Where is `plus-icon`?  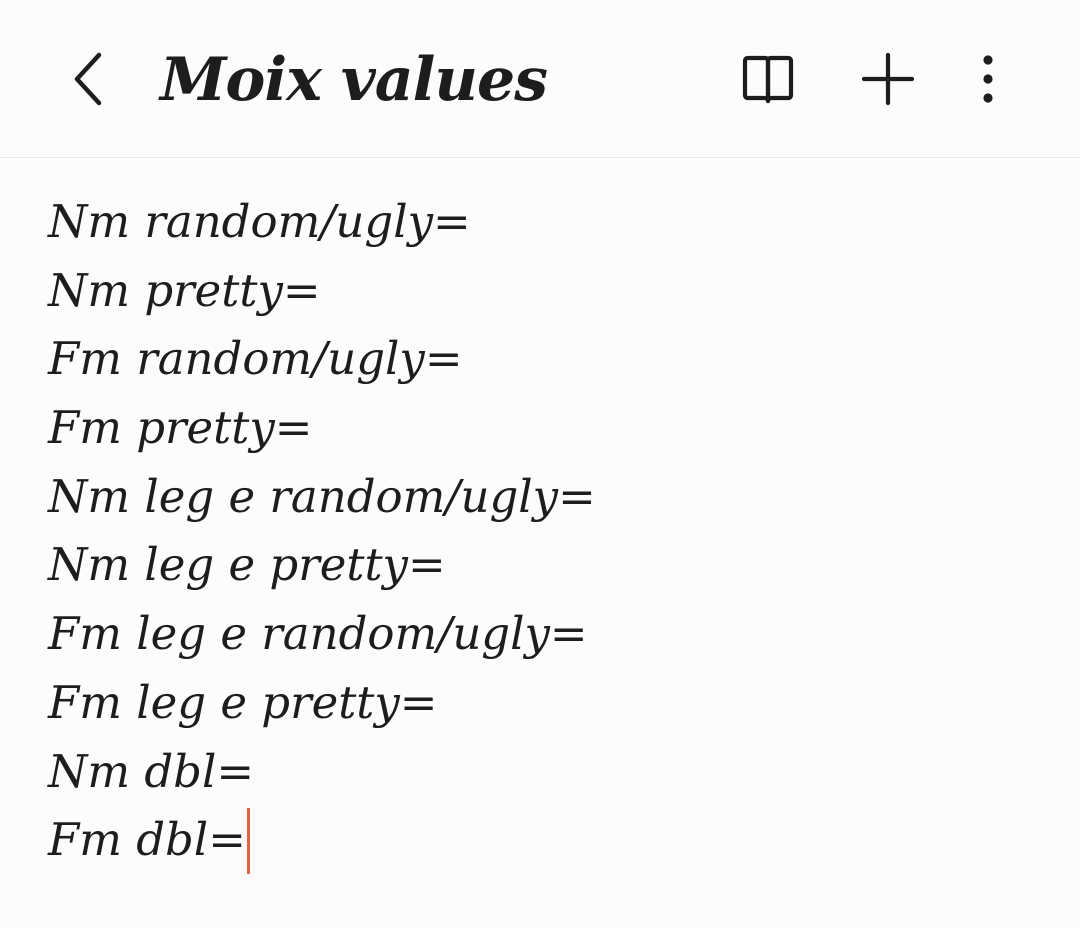 plus-icon is located at coordinates (888, 81).